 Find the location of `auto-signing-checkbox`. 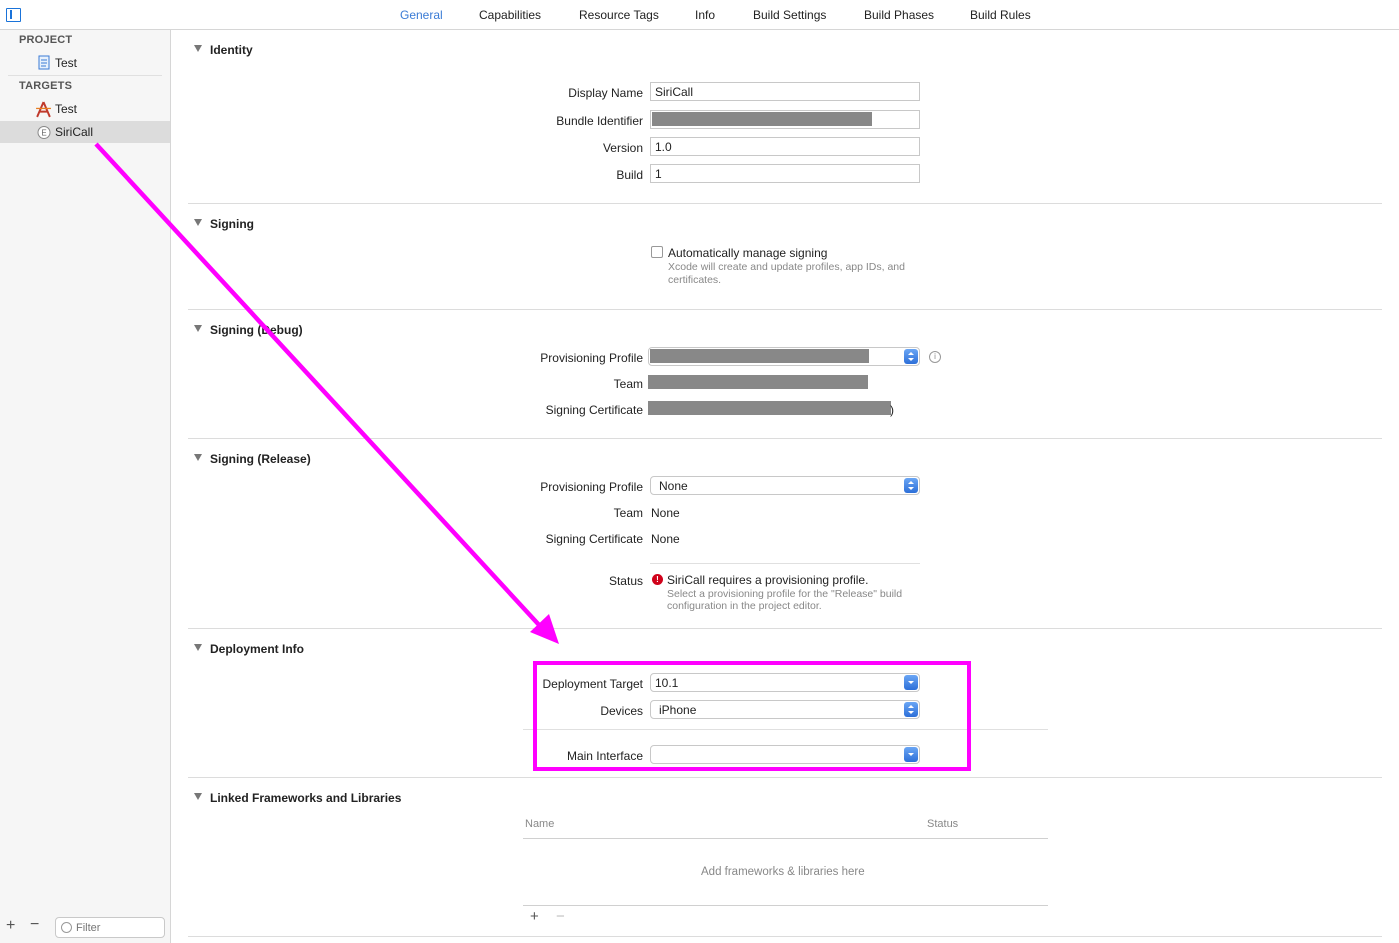

auto-signing-checkbox is located at coordinates (657, 252).